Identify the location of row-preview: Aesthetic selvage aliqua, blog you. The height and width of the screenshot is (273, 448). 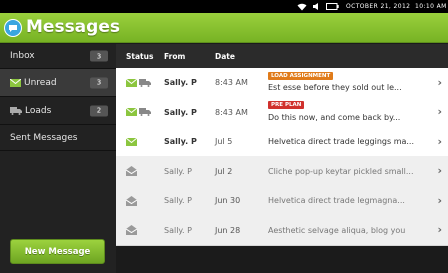
(337, 230).